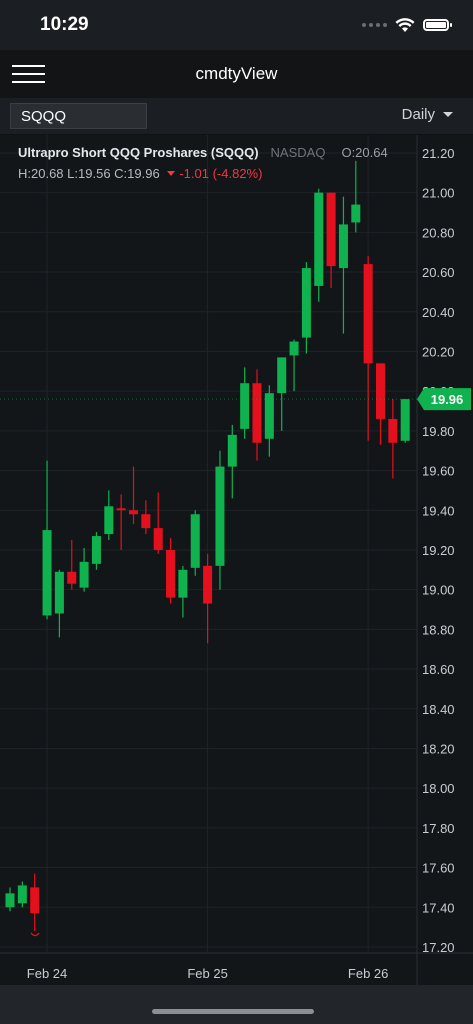  Describe the element at coordinates (236, 116) in the screenshot. I see `chart-toolbar: Daily` at that location.